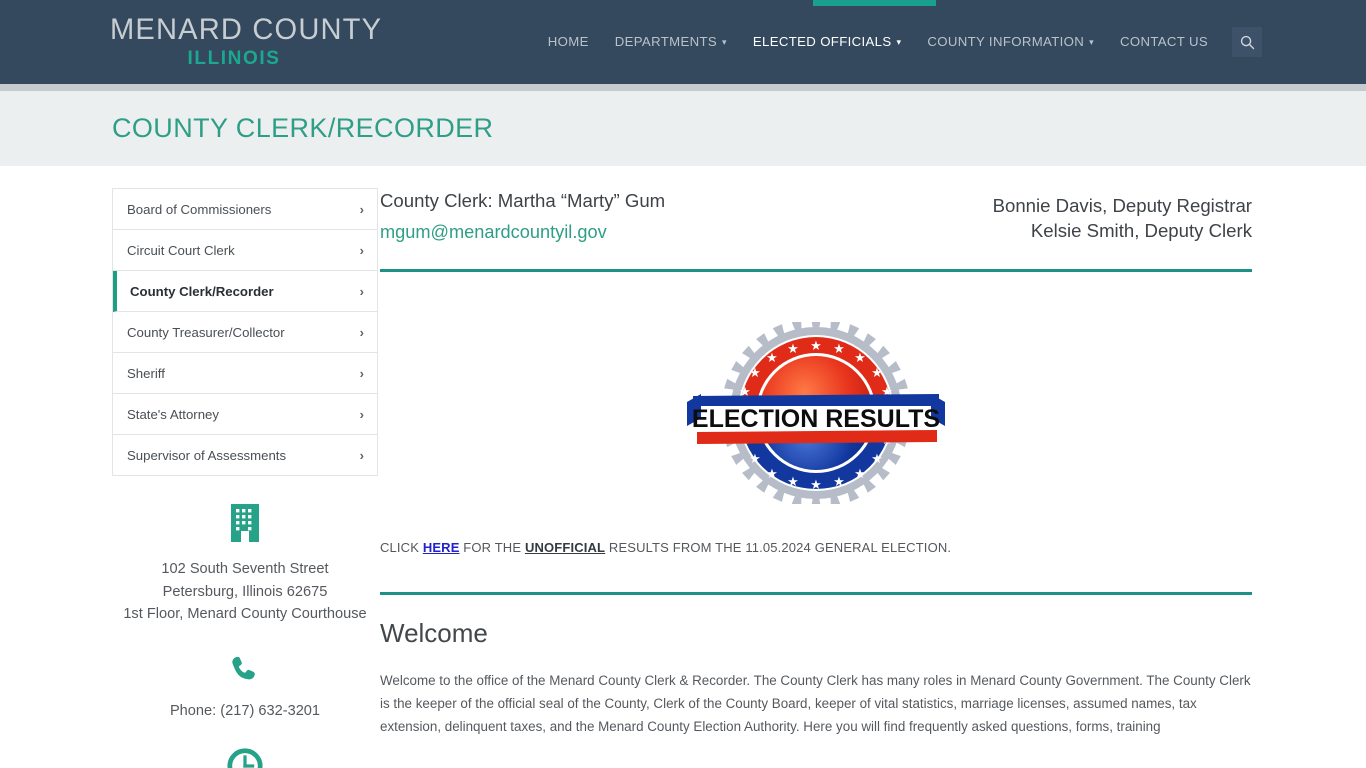  Describe the element at coordinates (207, 455) in the screenshot. I see `sidebar-item-label: Supervisor of Assessments` at that location.